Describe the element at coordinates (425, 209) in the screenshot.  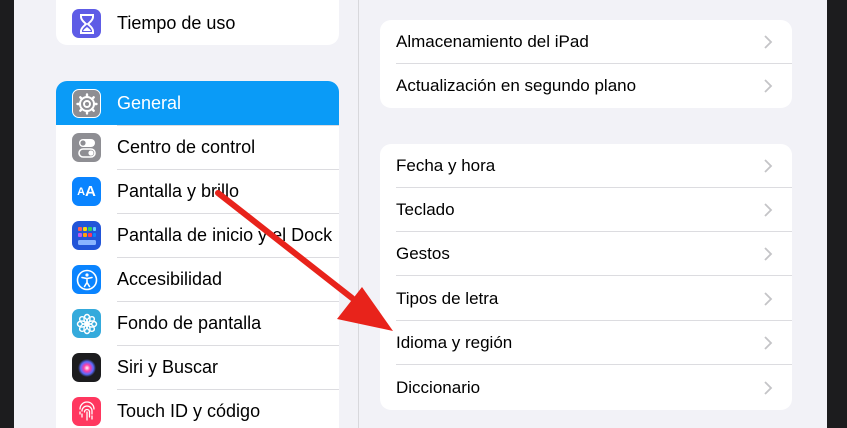
I see `detail-item-label: Teclado` at that location.